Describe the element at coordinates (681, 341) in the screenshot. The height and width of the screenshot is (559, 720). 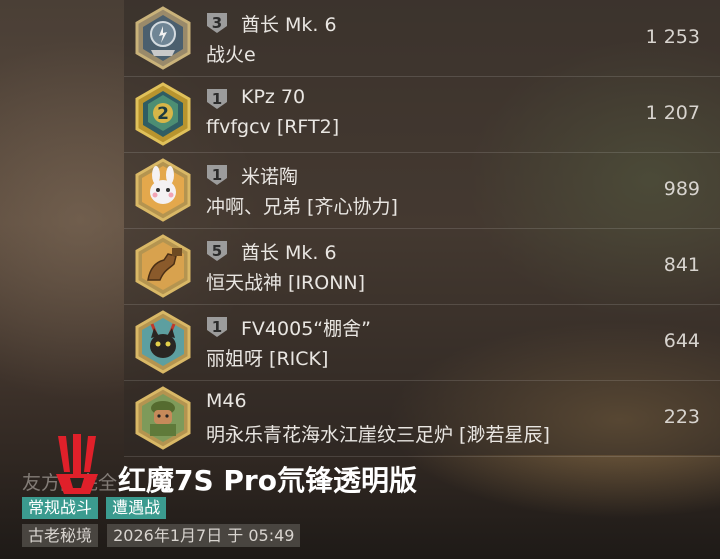
I see `score-value: 644` at that location.